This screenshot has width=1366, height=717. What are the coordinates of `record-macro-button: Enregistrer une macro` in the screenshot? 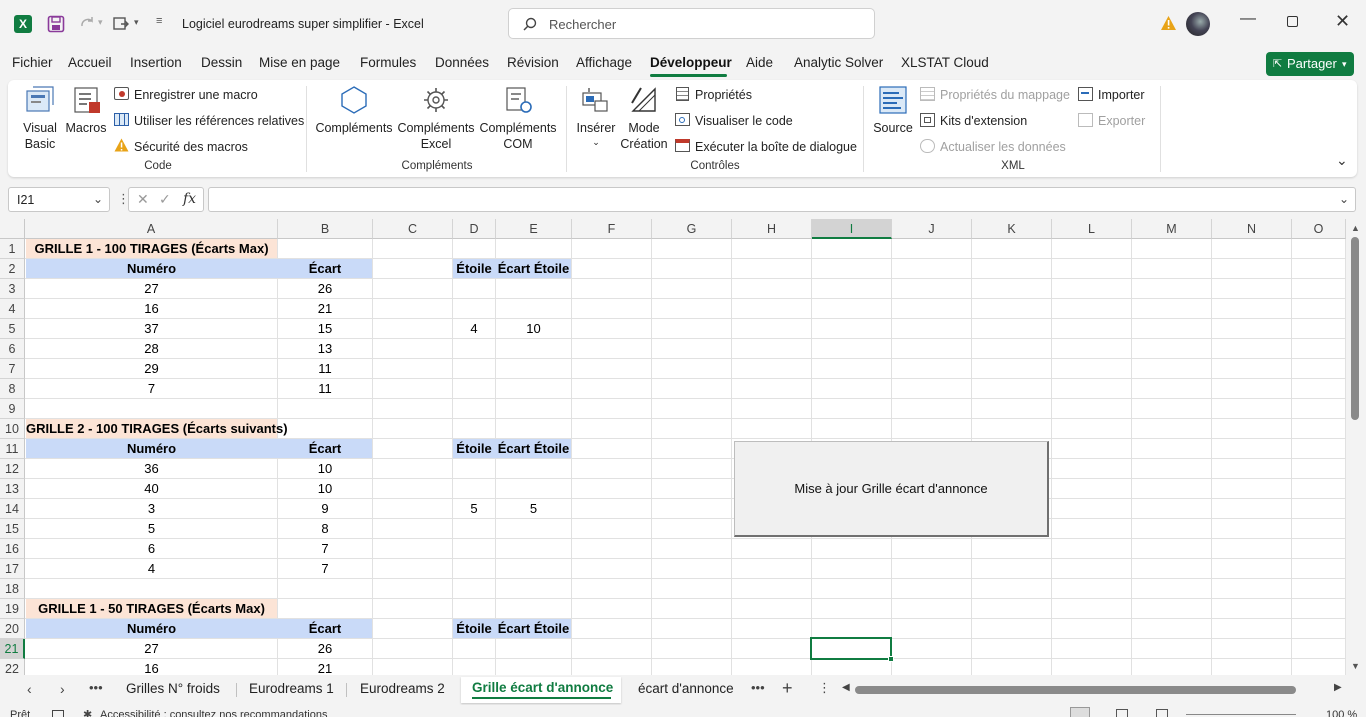 It's located at (196, 95).